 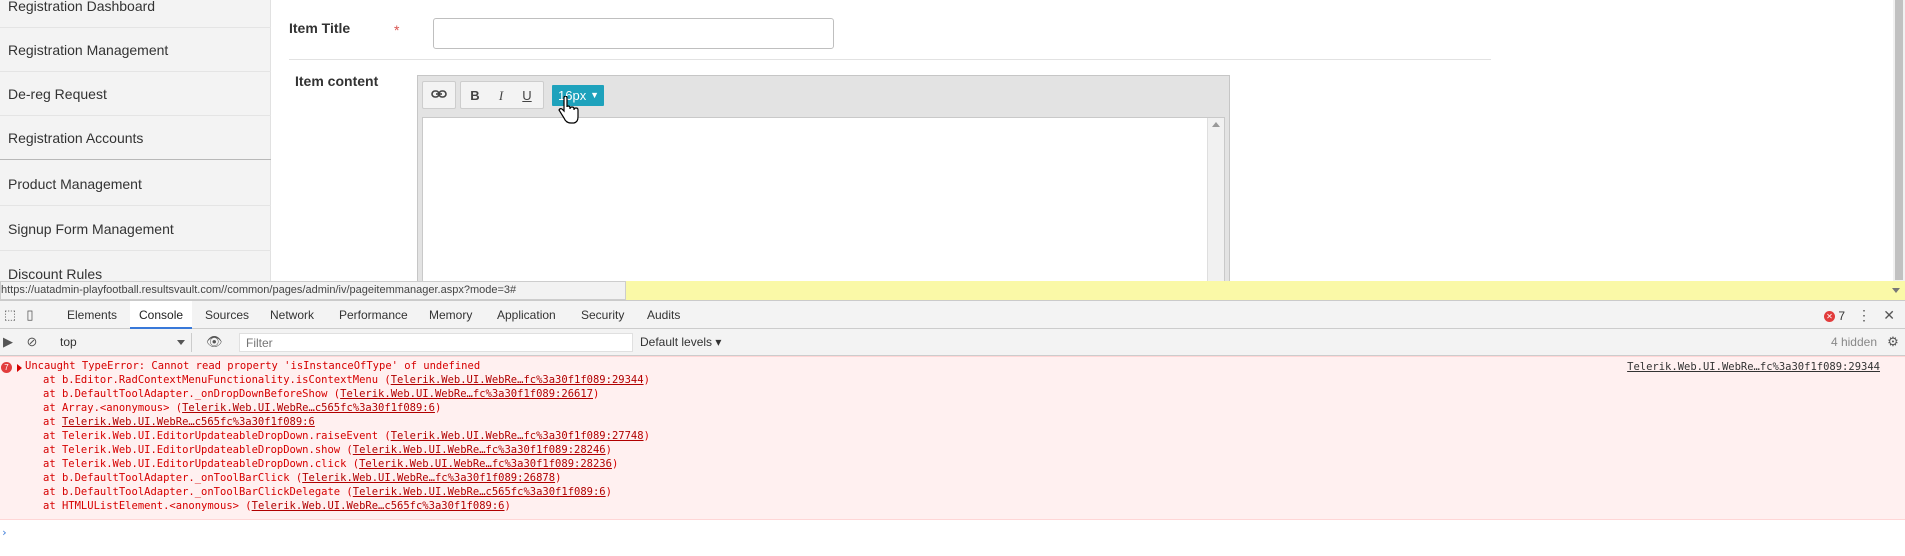 What do you see at coordinates (1753, 367) in the screenshot?
I see `error-source-link: Telerik.Web.UI.WebRe…fc%3a30f1f089:29344` at bounding box center [1753, 367].